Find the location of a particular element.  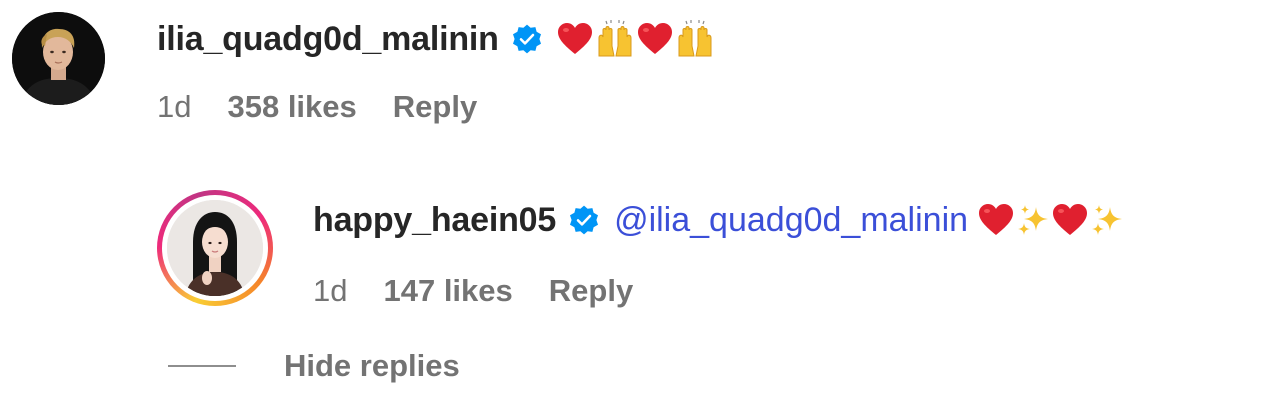

username: ilia_quadg0d_malinin is located at coordinates (328, 39).